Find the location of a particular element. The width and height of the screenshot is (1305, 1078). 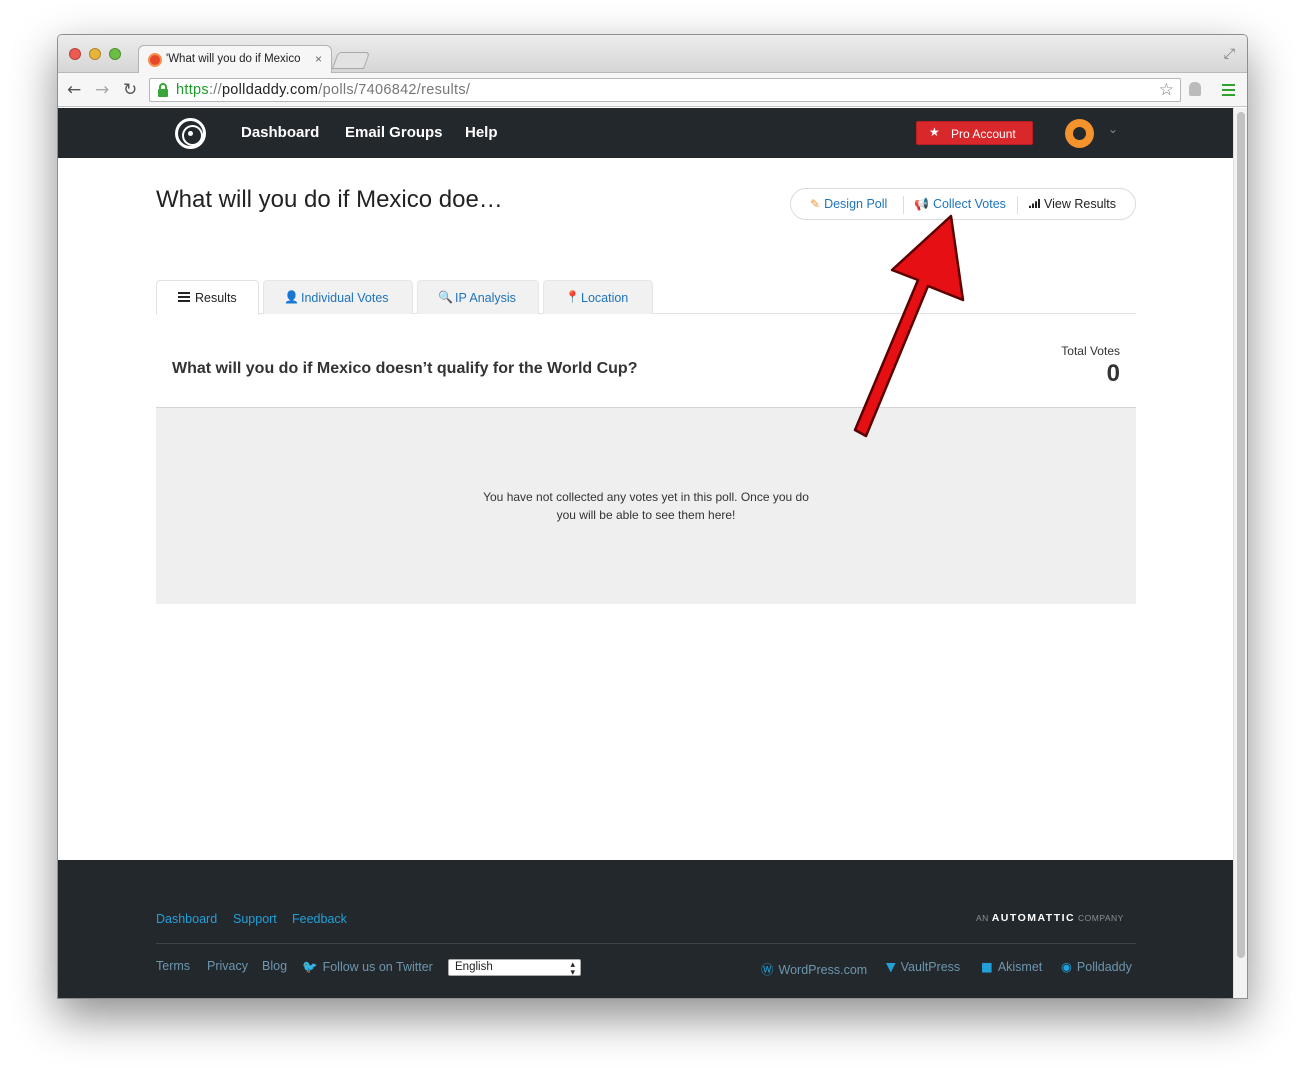

twitter-bird-icon: 🐦 is located at coordinates (310, 966).